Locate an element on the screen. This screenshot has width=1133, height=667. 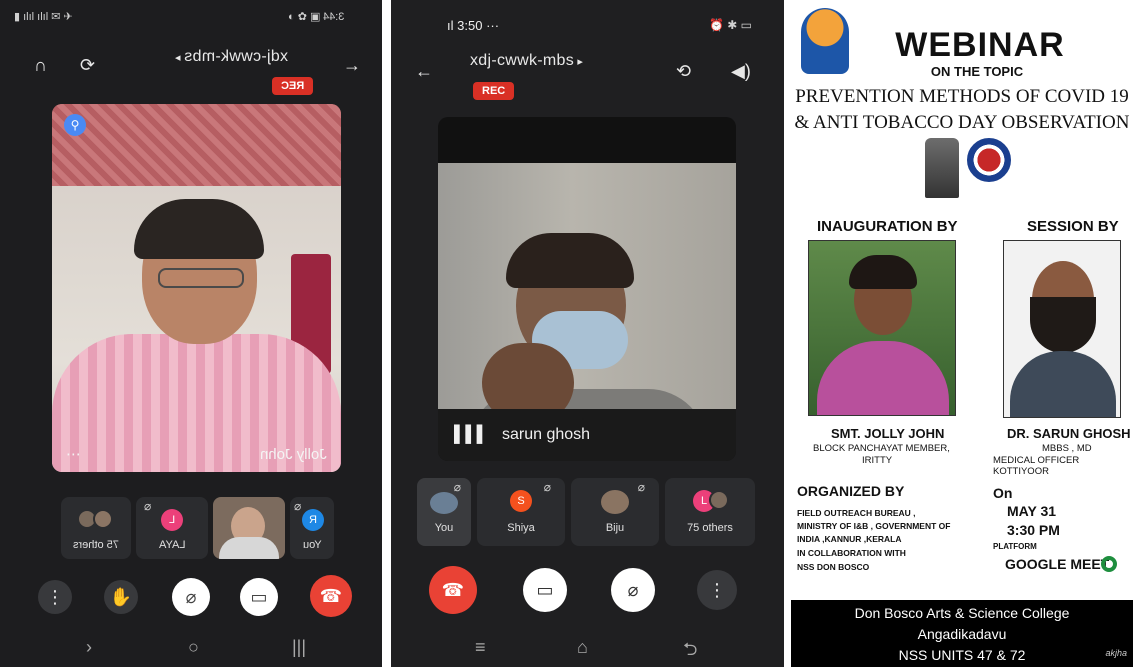
event-date: MAY 31 is located at coordinates (1032, 511).